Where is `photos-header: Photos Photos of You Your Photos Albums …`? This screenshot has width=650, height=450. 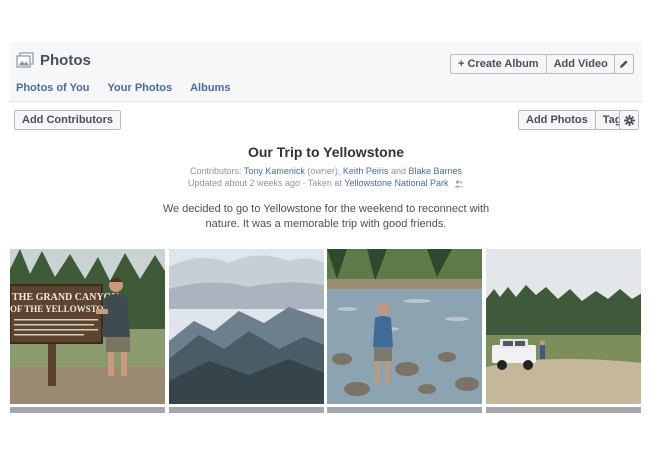
photos-header: Photos Photos of You Your Photos Albums … is located at coordinates (326, 72).